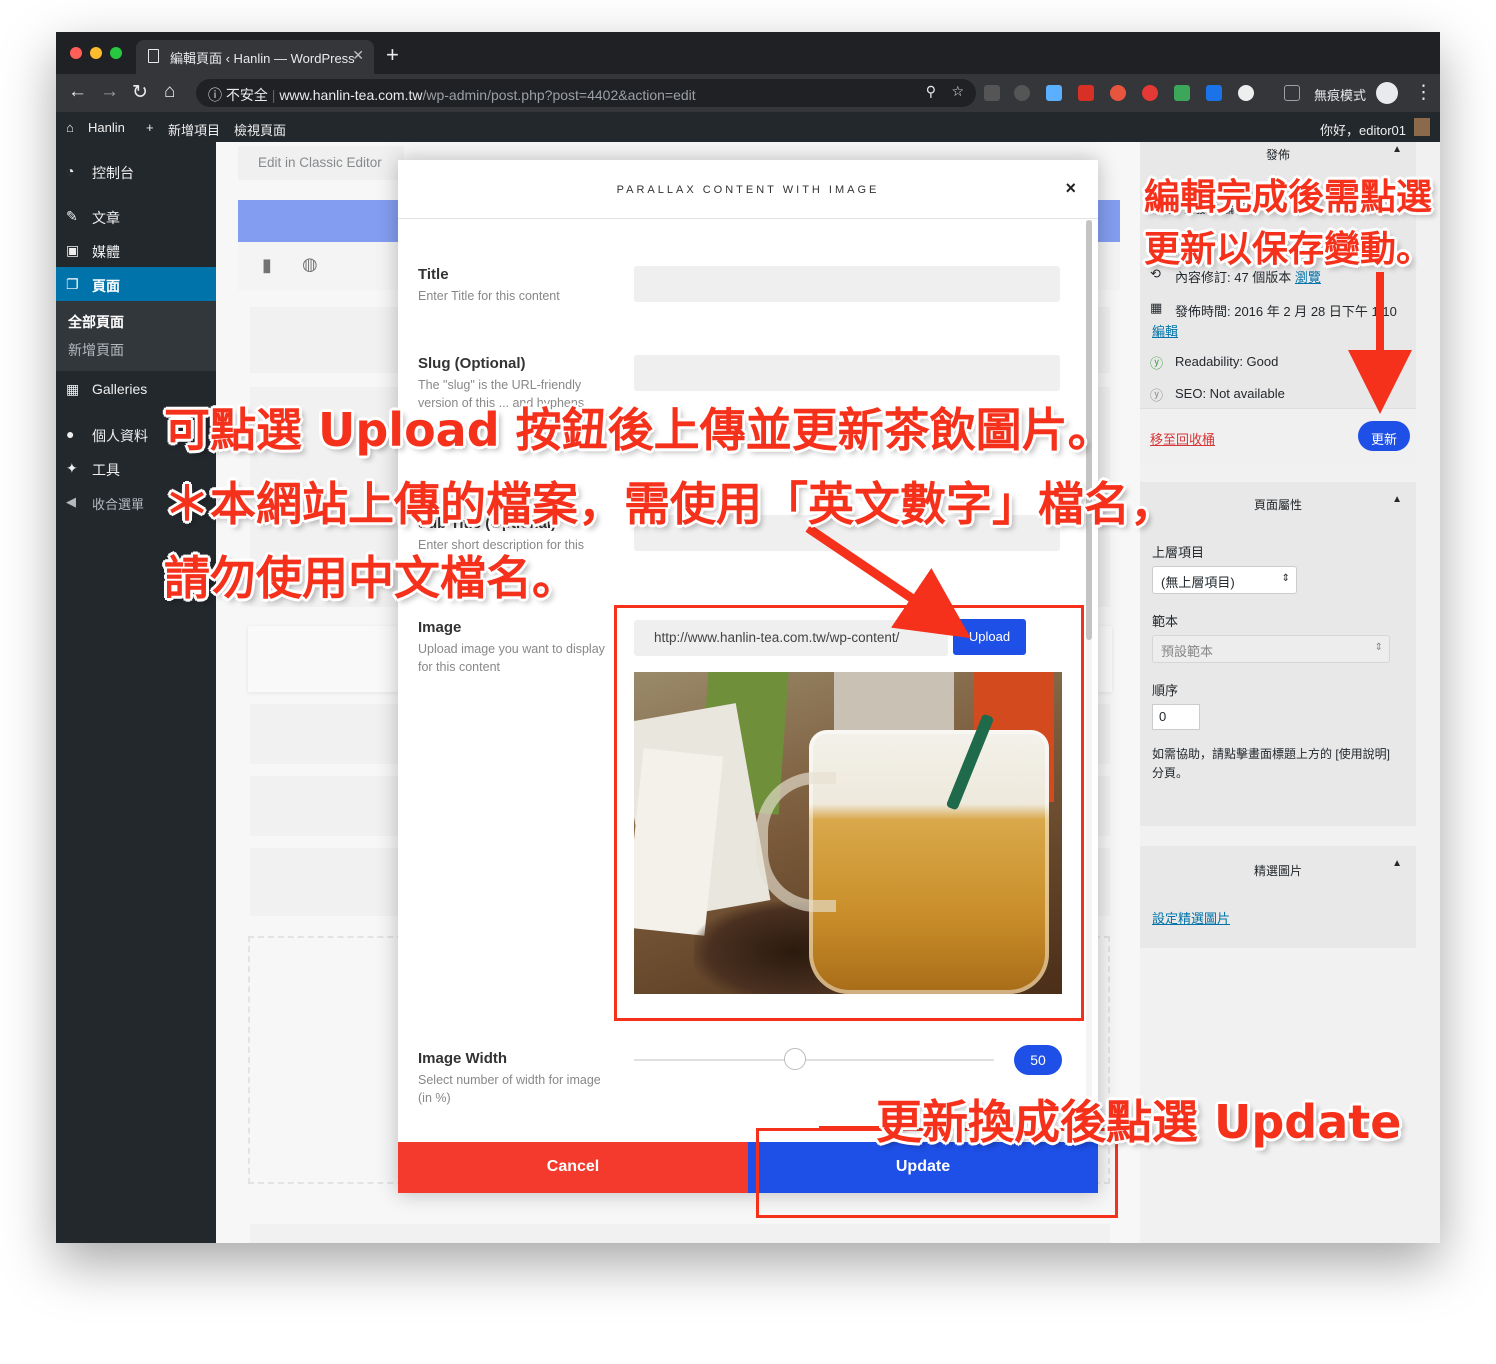 The height and width of the screenshot is (1364, 1496). Describe the element at coordinates (1271, 763) in the screenshot. I see `page-attributes-help: 如需協助，請點擊畫面標題上方的 [使用說明] 分頁。` at that location.